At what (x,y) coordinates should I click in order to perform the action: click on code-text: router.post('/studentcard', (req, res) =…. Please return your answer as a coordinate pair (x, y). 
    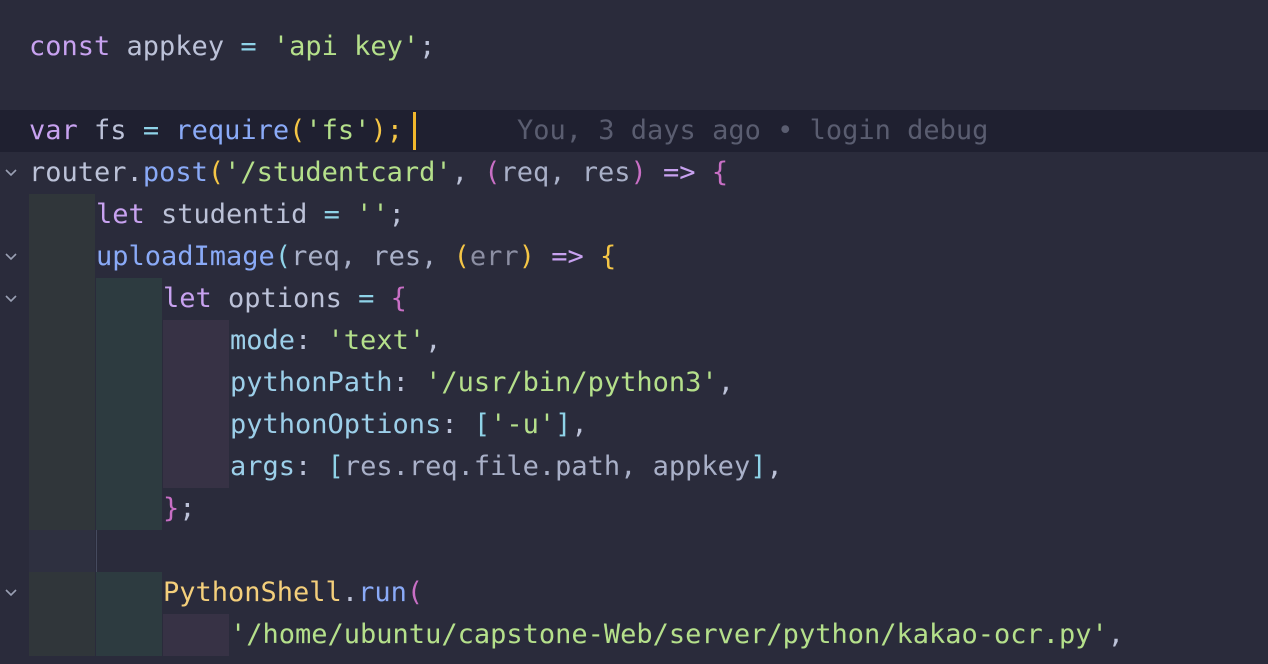
    Looking at the image, I should click on (379, 172).